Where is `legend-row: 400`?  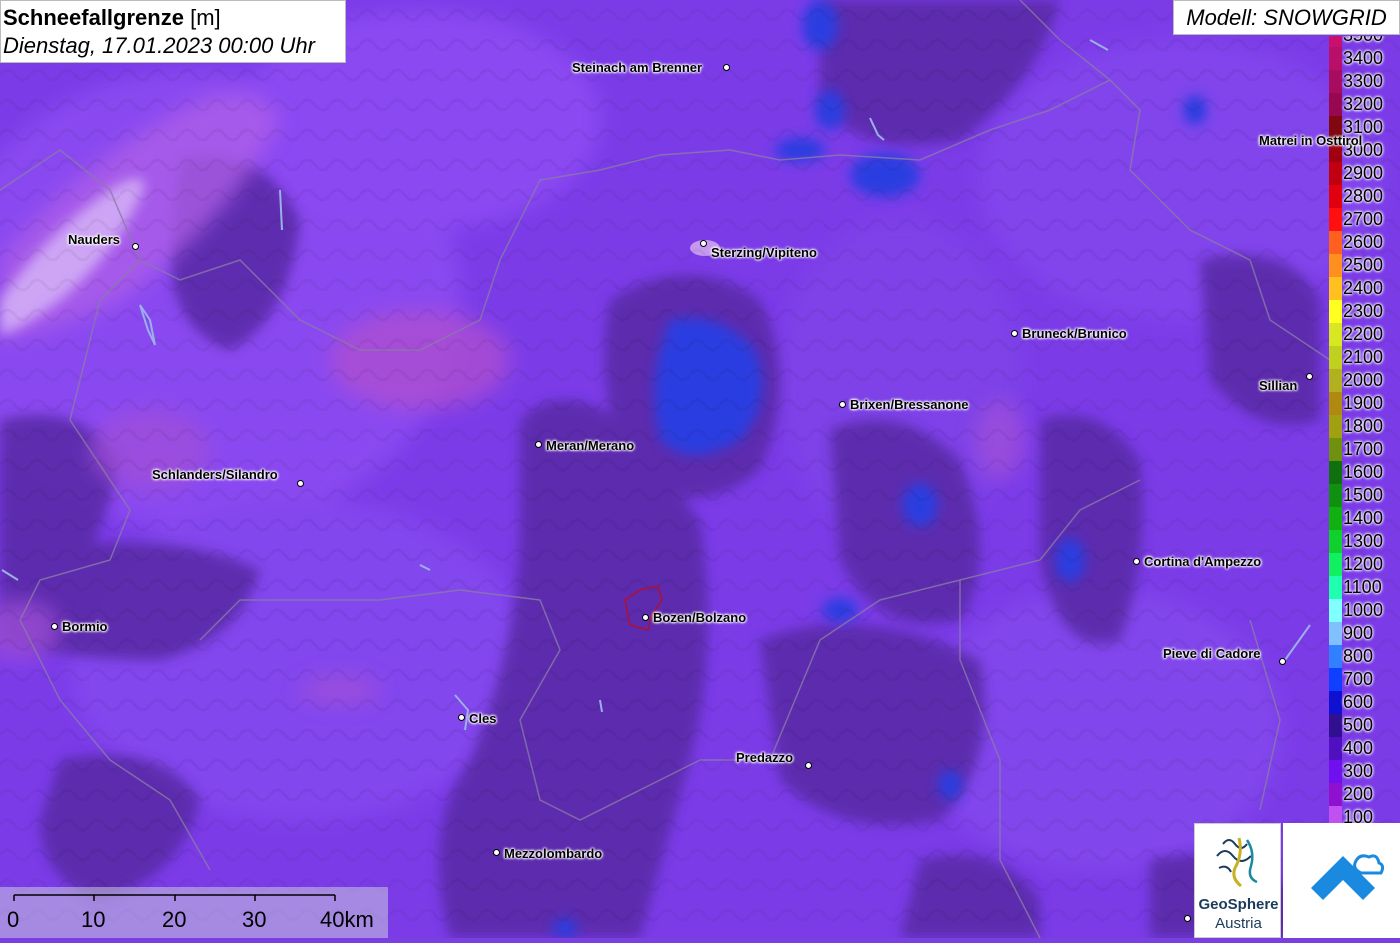
legend-row: 400 is located at coordinates (1364, 748).